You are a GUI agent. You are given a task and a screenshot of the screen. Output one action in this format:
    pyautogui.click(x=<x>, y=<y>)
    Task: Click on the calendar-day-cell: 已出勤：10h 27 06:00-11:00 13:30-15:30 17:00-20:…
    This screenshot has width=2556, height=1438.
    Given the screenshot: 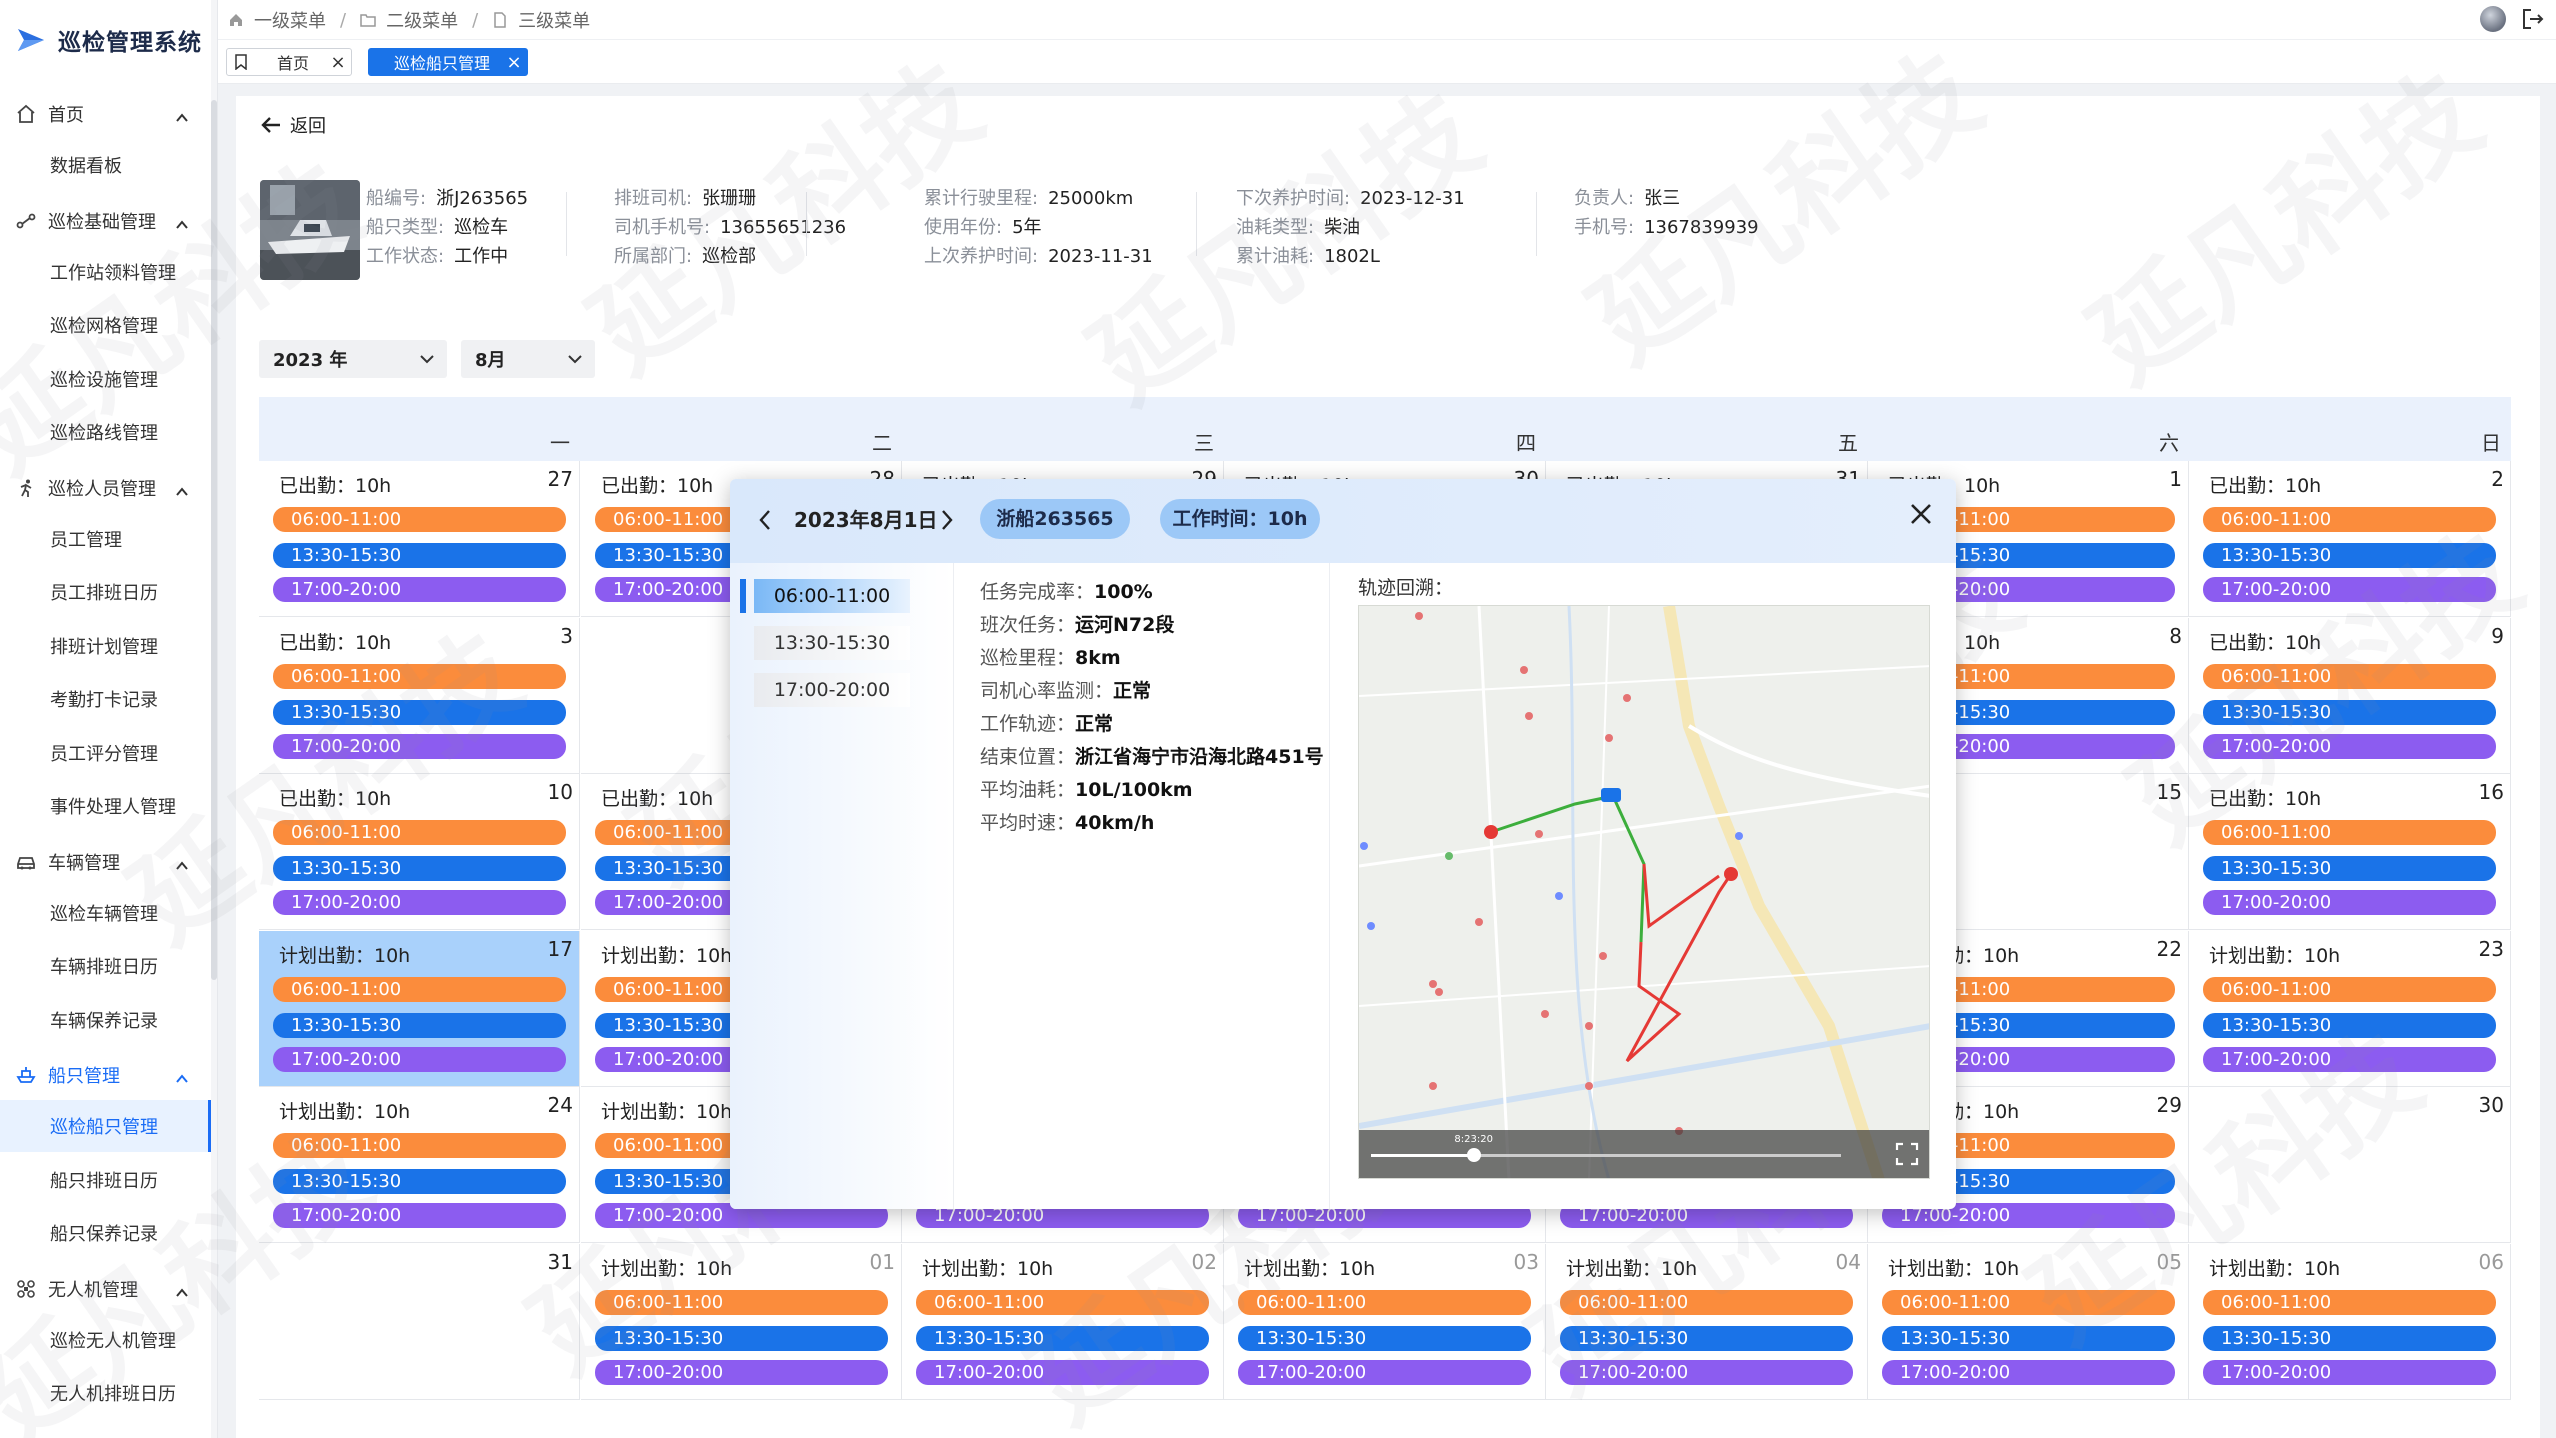 What is the action you would take?
    pyautogui.click(x=419, y=539)
    